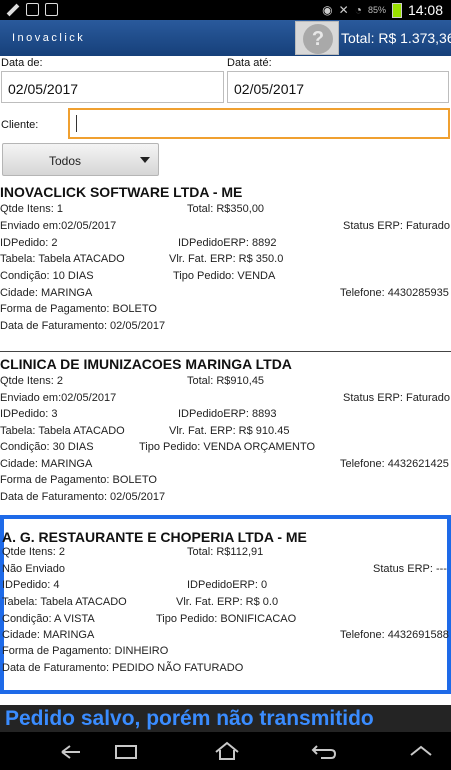 Image resolution: width=451 pixels, height=770 pixels. Describe the element at coordinates (227, 243) in the screenshot. I see `order-erp-id: IDPedidoERP: 8892` at that location.